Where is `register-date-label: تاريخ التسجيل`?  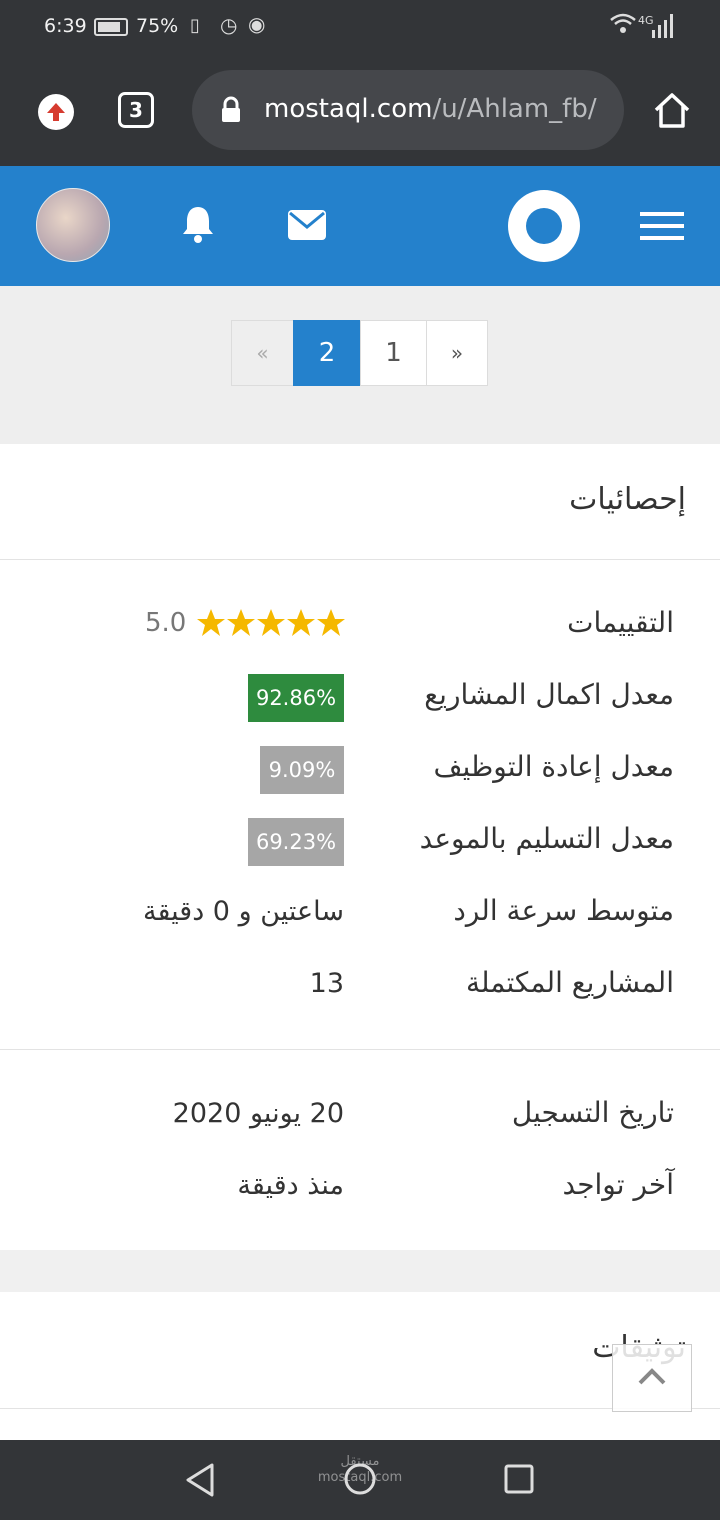
register-date-label: تاريخ التسجيل is located at coordinates (592, 1112).